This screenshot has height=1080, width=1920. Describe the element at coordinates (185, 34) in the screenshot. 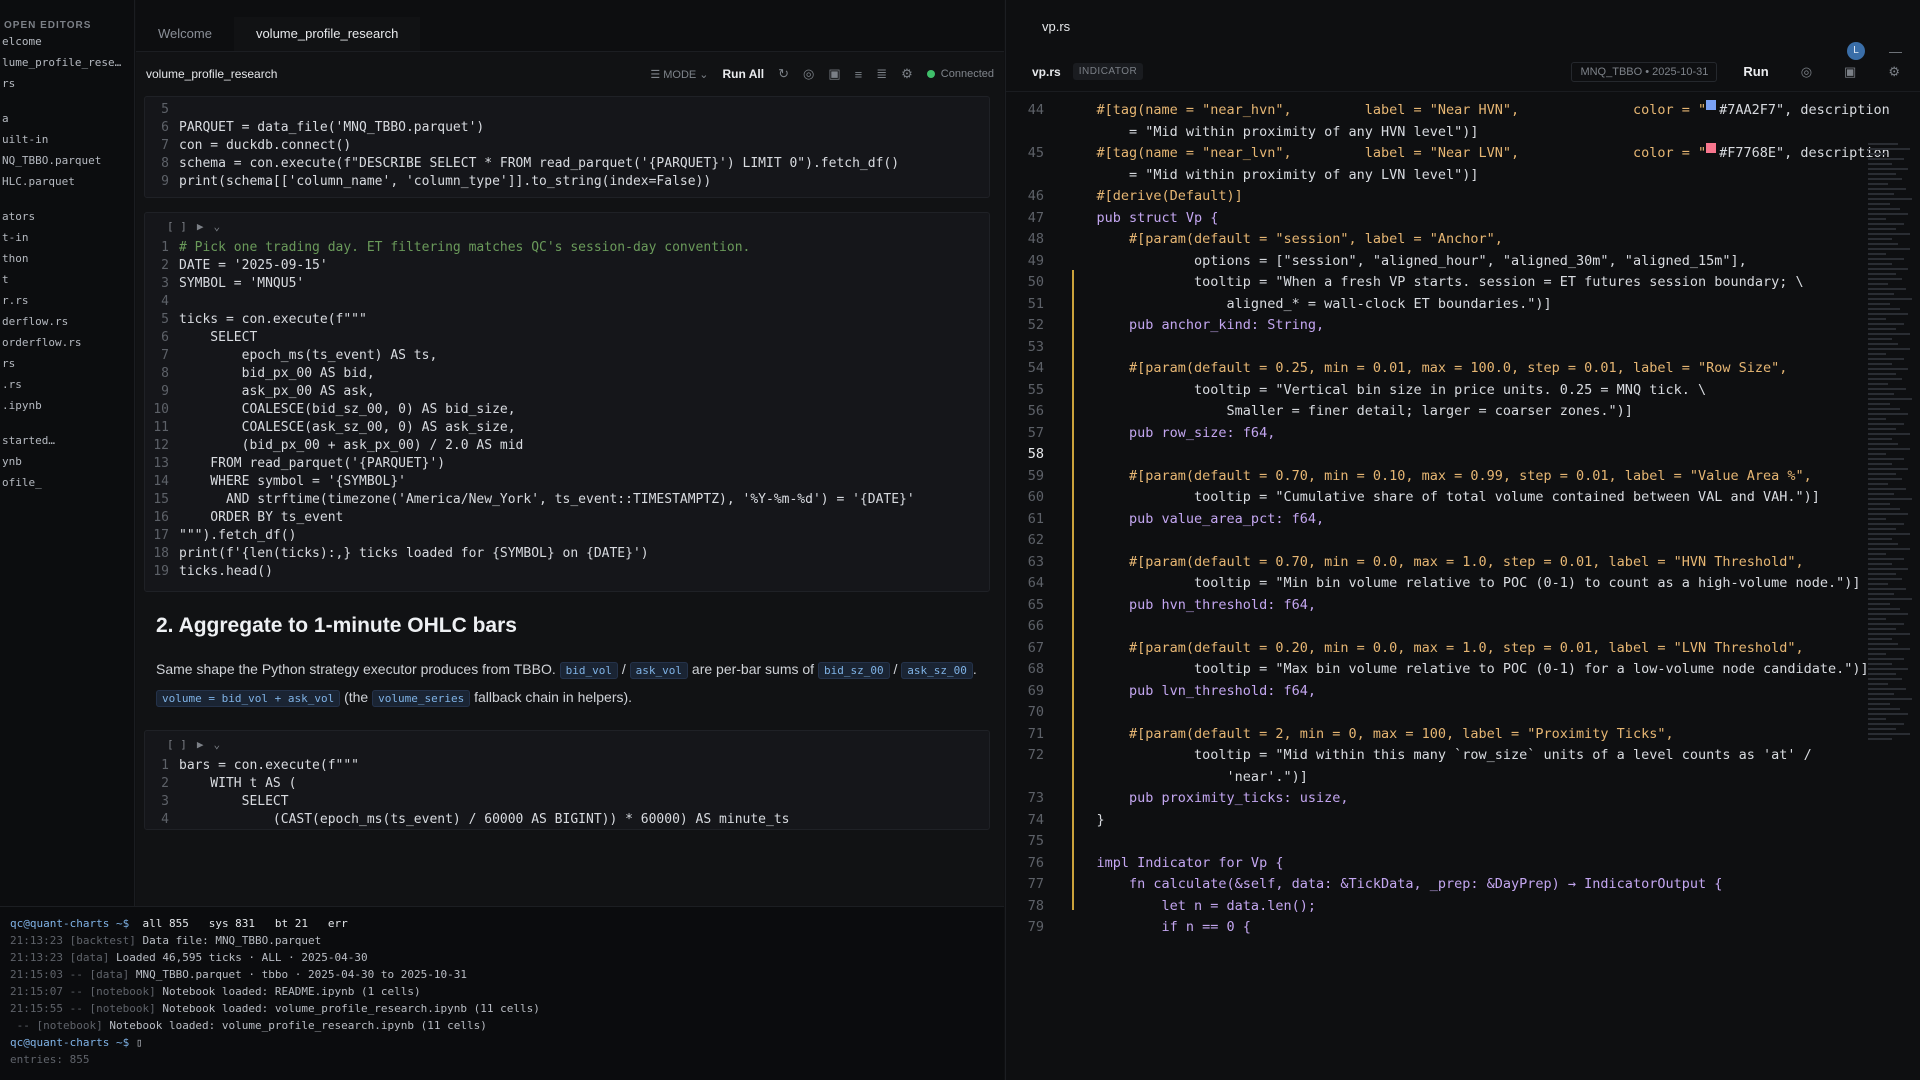

I see `tab-welcome: Welcome` at that location.